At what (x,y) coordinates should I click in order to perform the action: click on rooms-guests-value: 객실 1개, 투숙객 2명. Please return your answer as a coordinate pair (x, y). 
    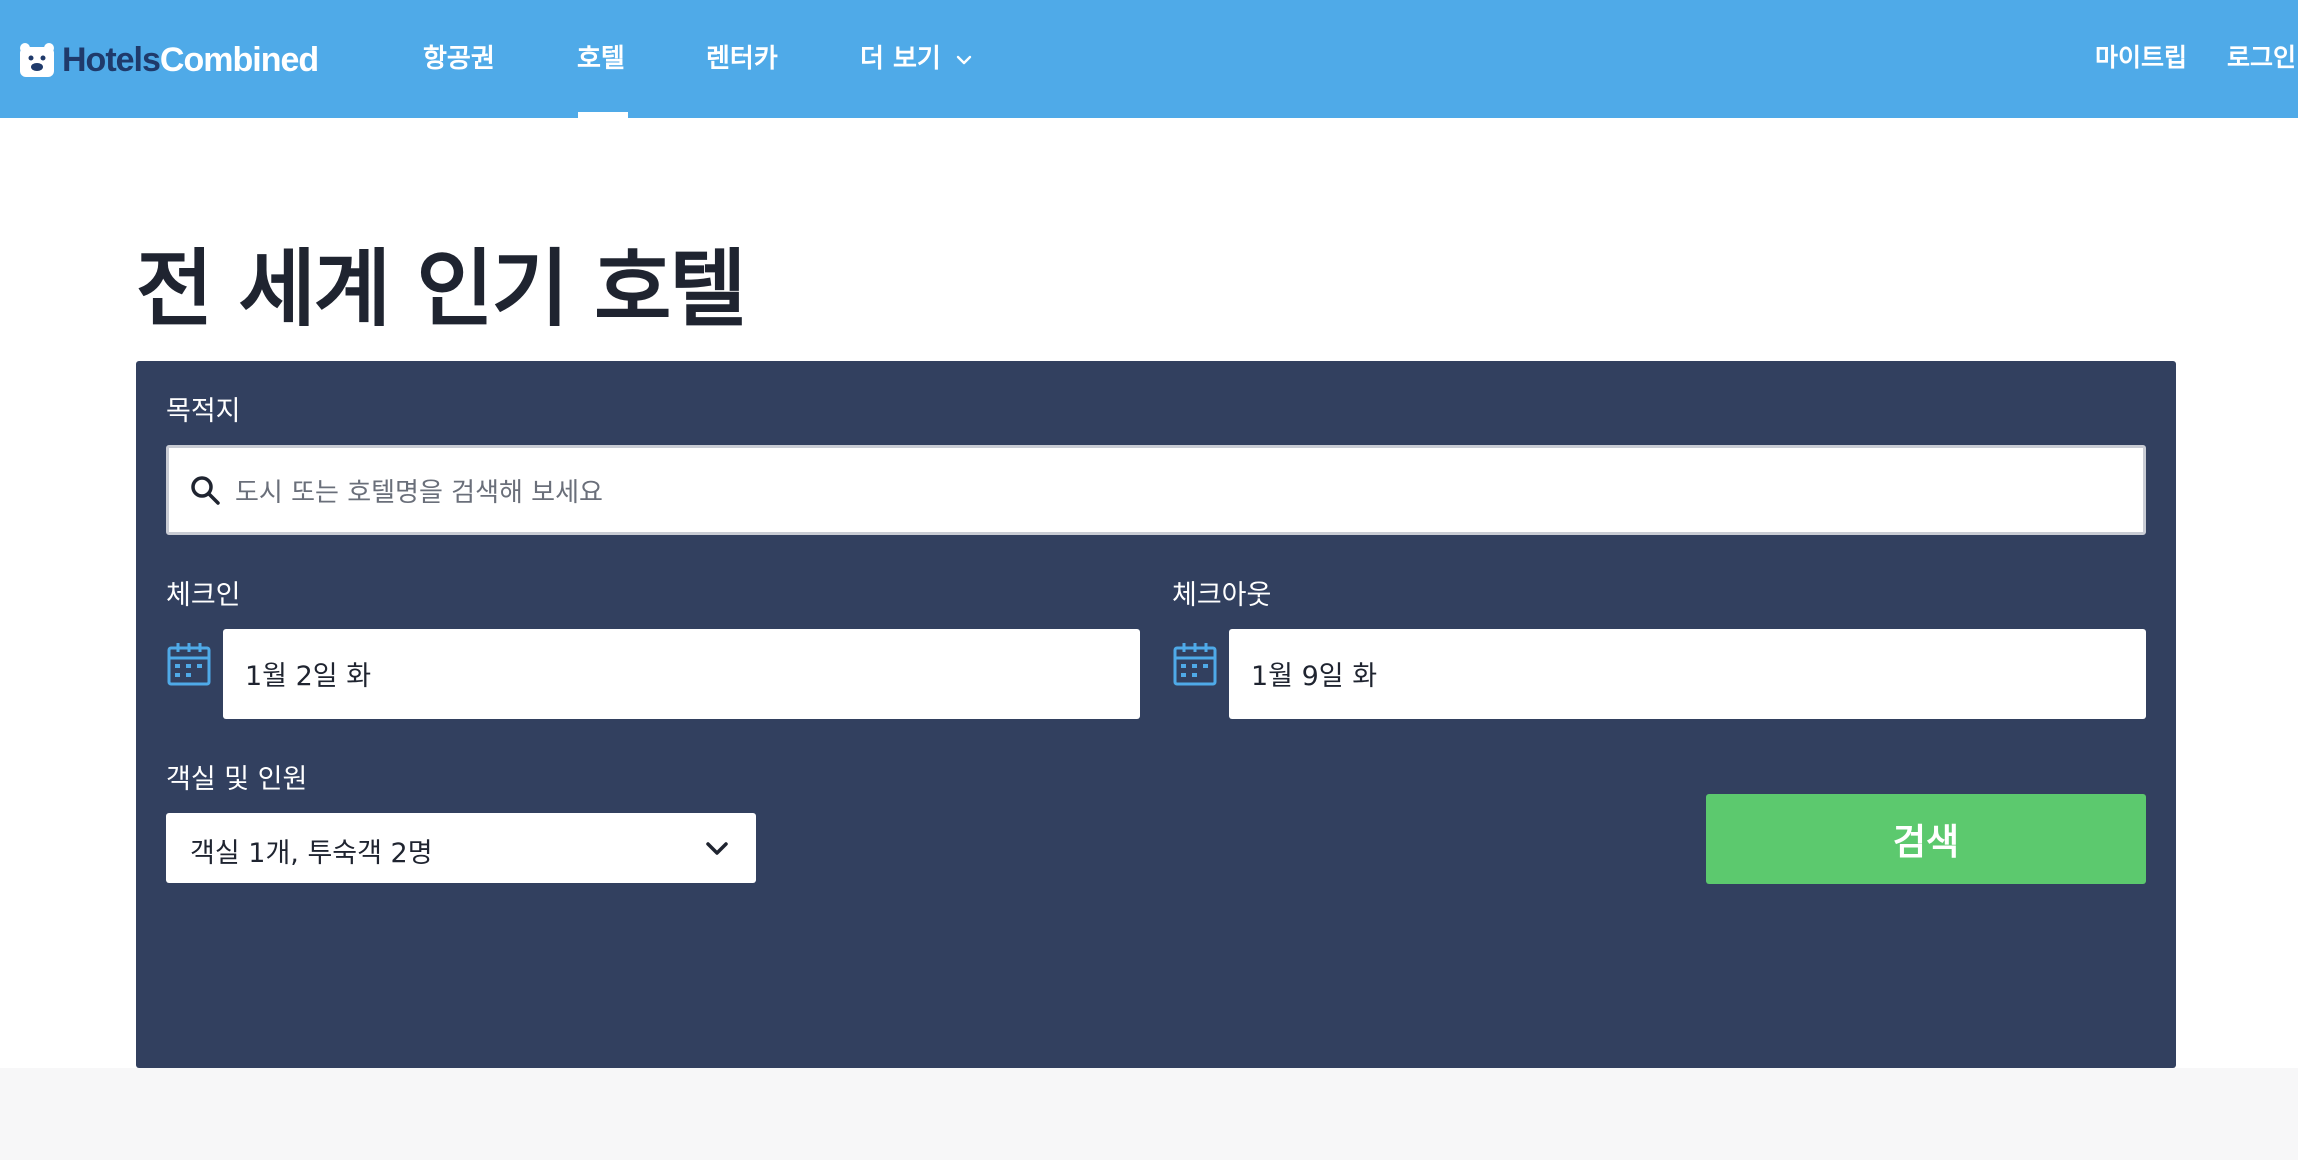
    Looking at the image, I should click on (311, 853).